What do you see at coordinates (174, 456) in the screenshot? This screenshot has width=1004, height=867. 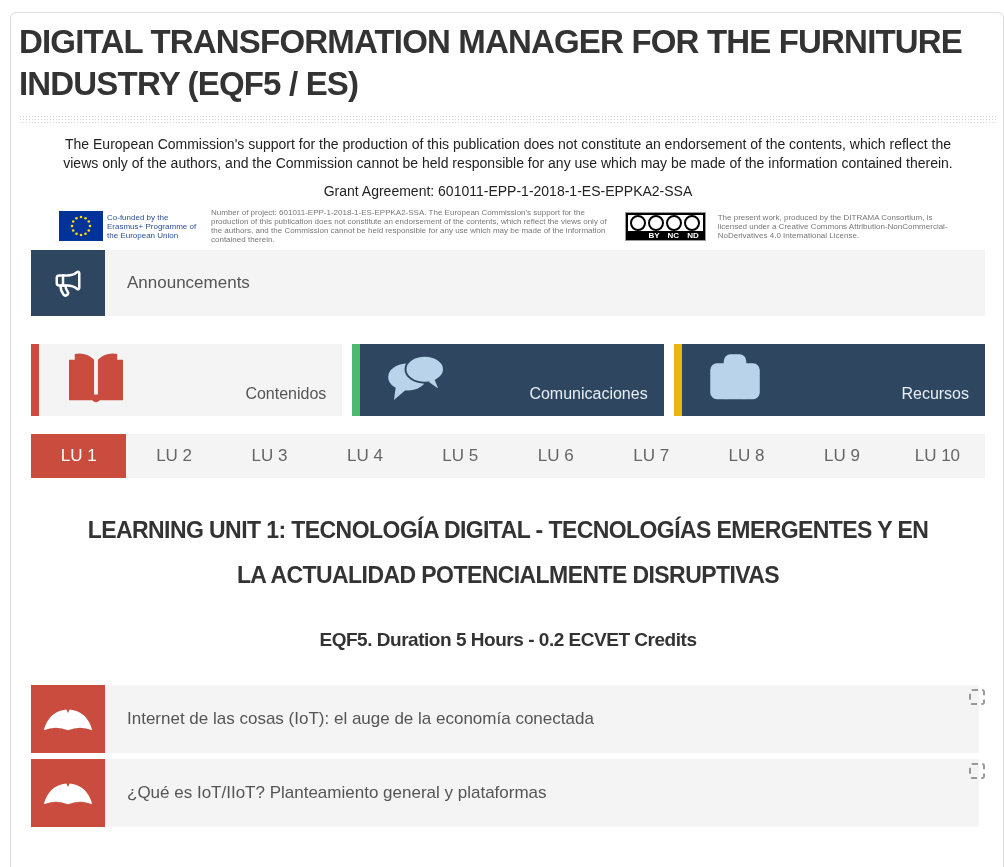 I see `unit-tab: LU 2` at bounding box center [174, 456].